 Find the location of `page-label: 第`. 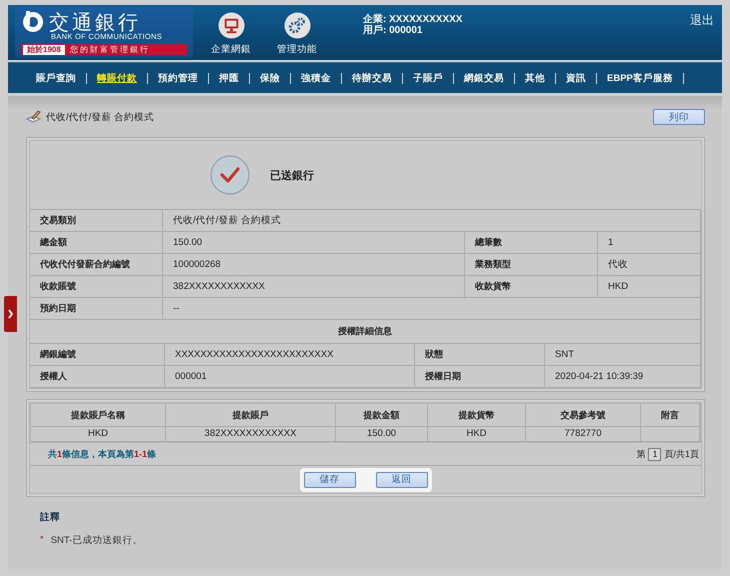

page-label: 第 is located at coordinates (641, 454).